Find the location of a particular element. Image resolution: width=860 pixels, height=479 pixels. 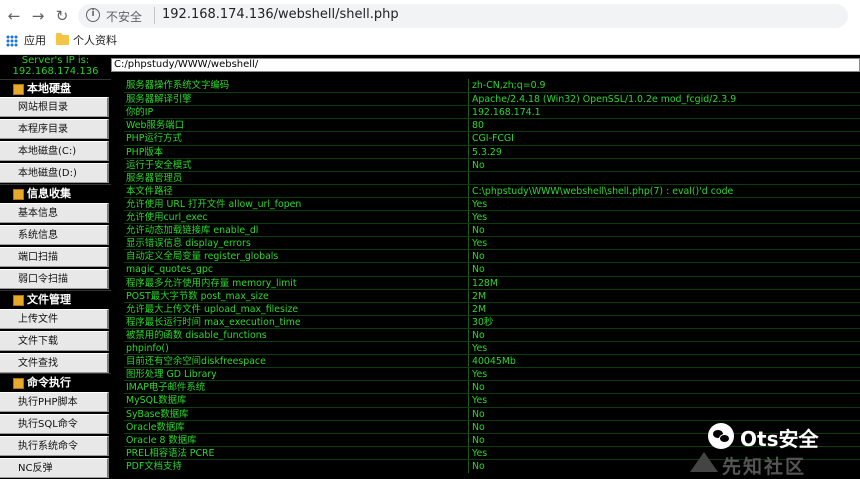

section-command-exec: 命令执行 is located at coordinates (55, 382).